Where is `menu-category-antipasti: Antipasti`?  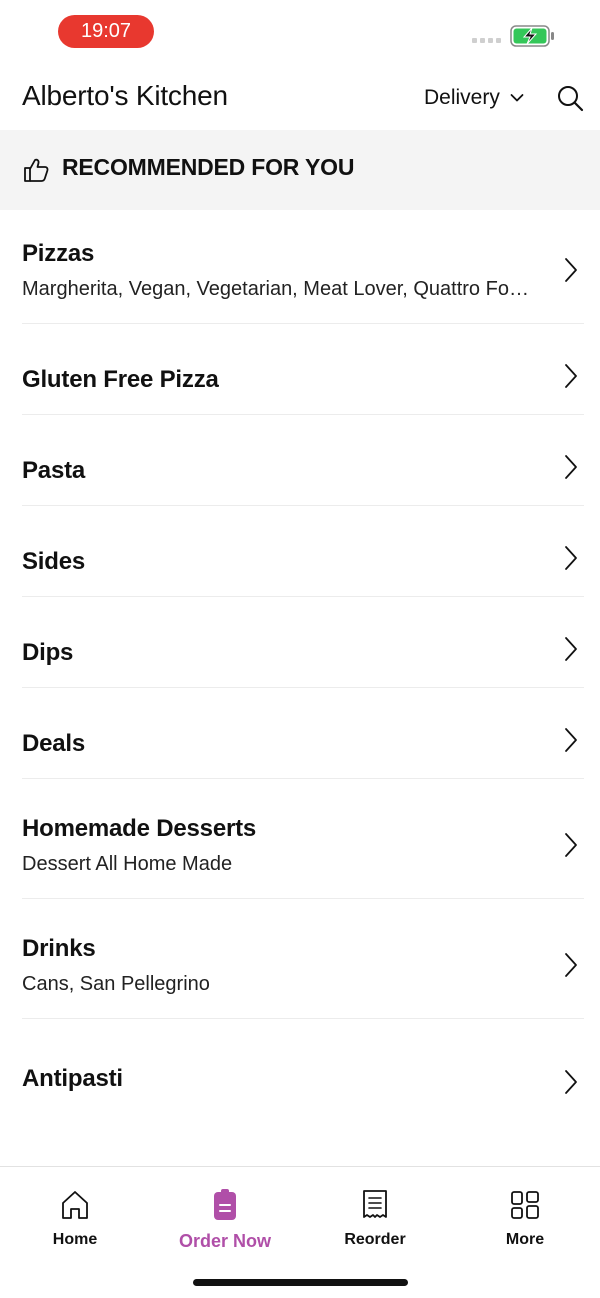 menu-category-antipasti: Antipasti is located at coordinates (300, 1077).